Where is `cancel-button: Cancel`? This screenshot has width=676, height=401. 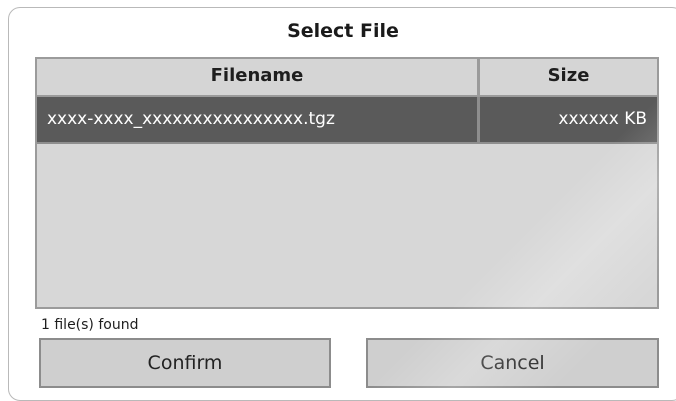 cancel-button: Cancel is located at coordinates (512, 363).